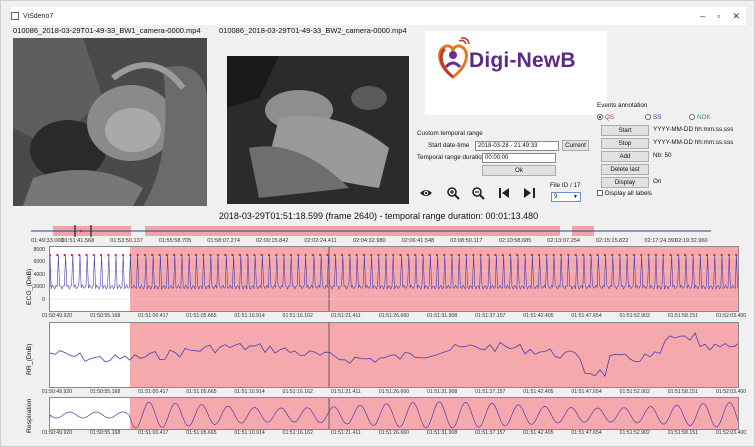  I want to click on display-all-labels-label: Display all labels, so click(628, 193).